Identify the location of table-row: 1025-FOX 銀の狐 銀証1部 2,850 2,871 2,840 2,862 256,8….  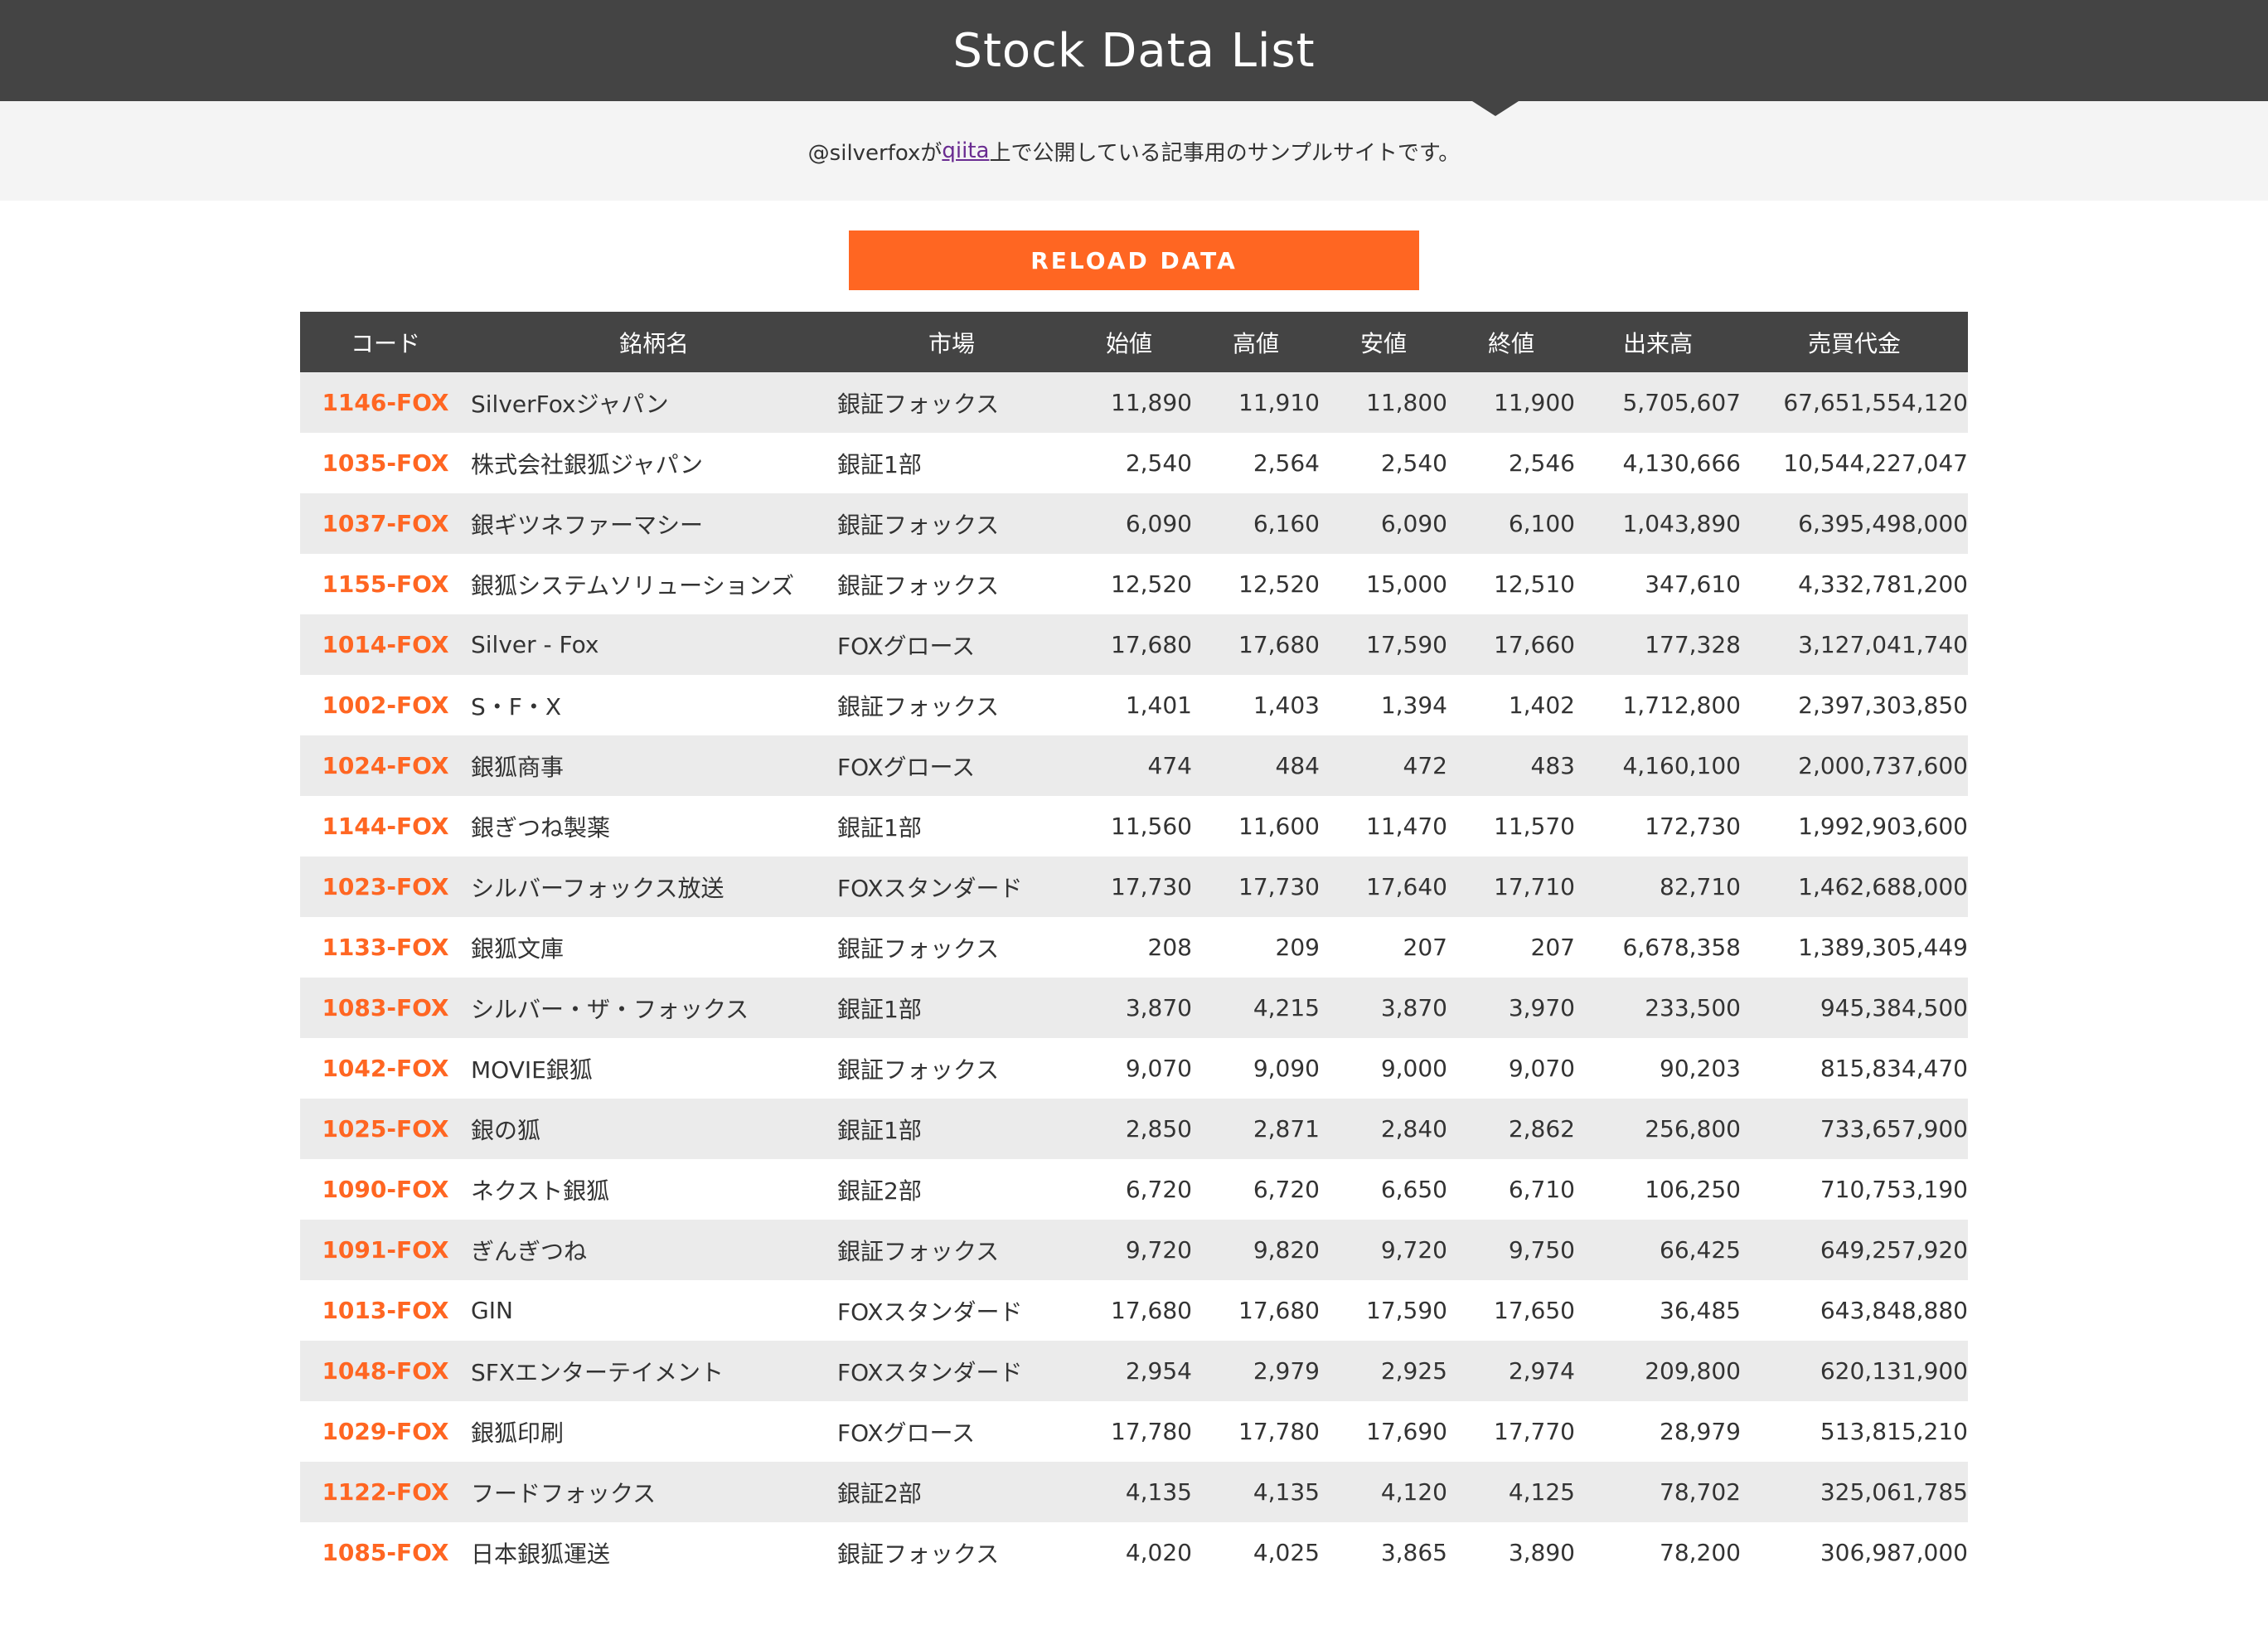
(1134, 1129).